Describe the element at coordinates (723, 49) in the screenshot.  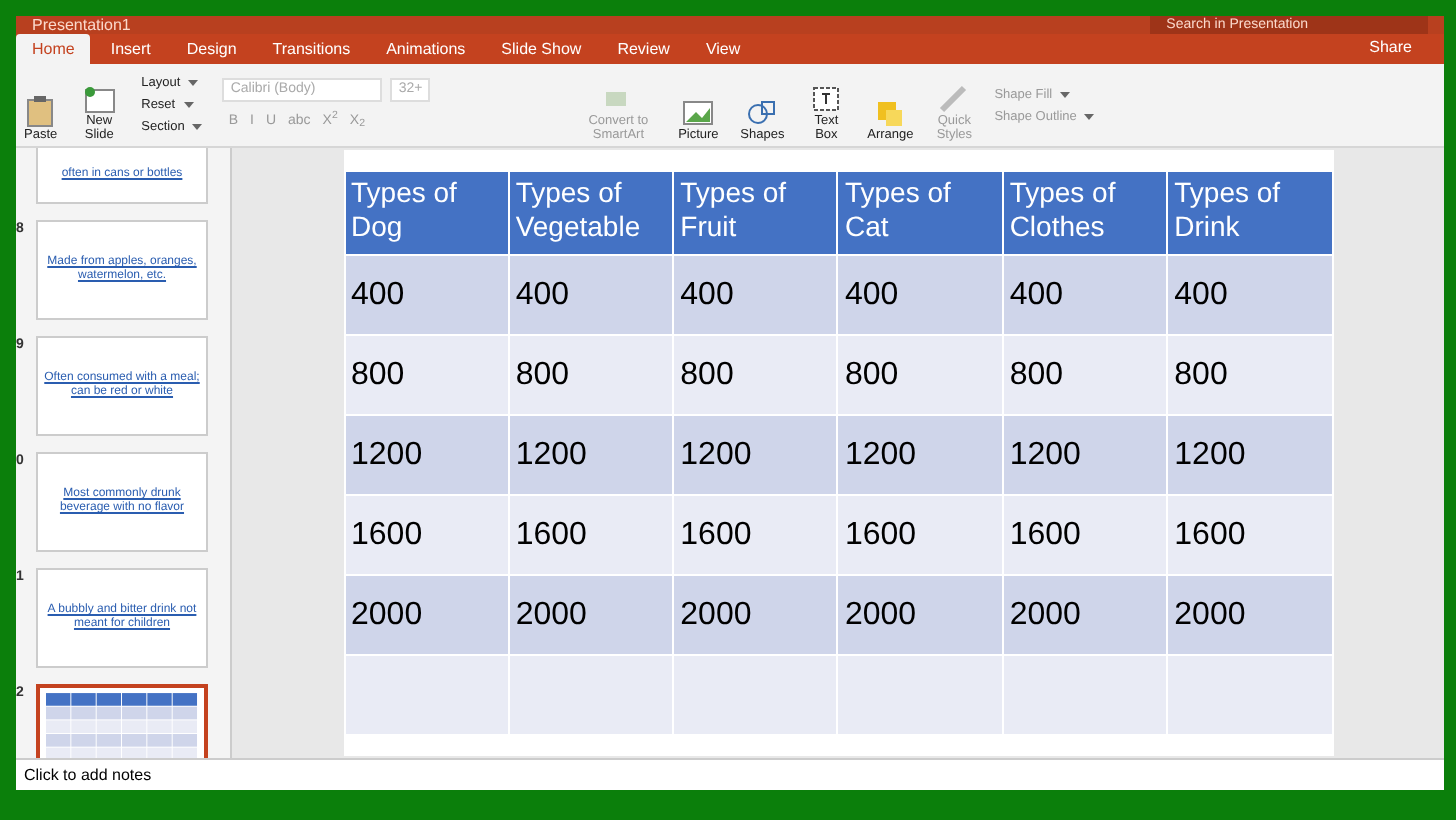
I see `ribbon-tab: View` at that location.